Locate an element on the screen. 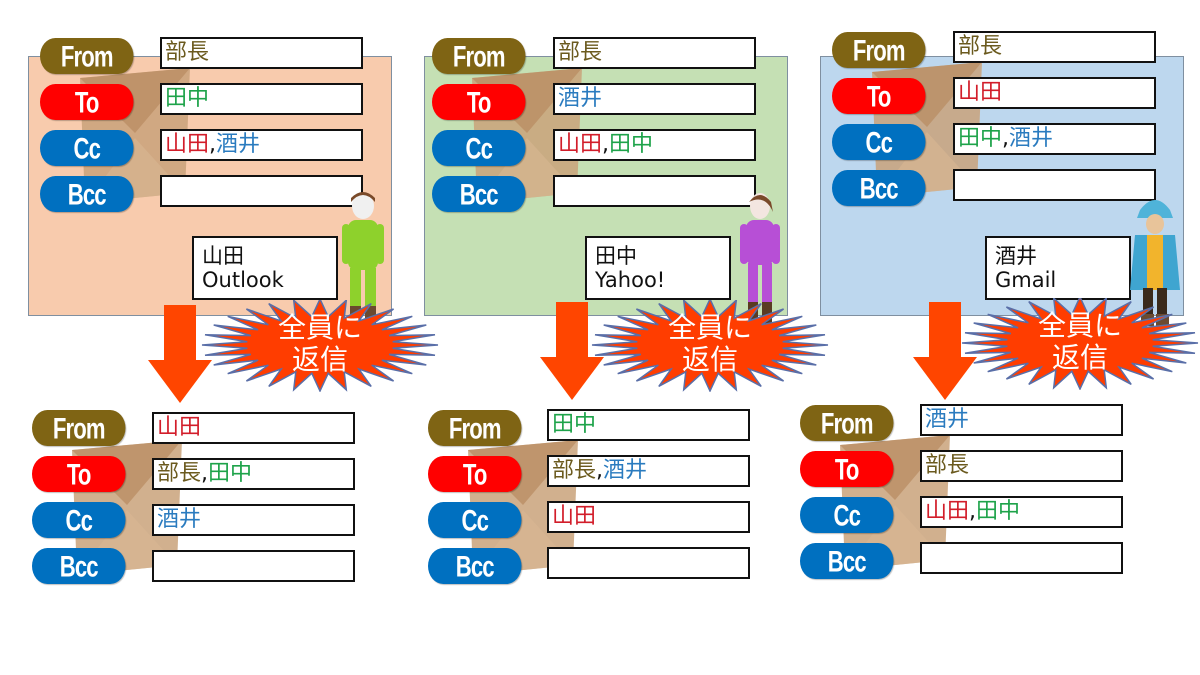  mail-client-name: Outlook is located at coordinates (243, 280).